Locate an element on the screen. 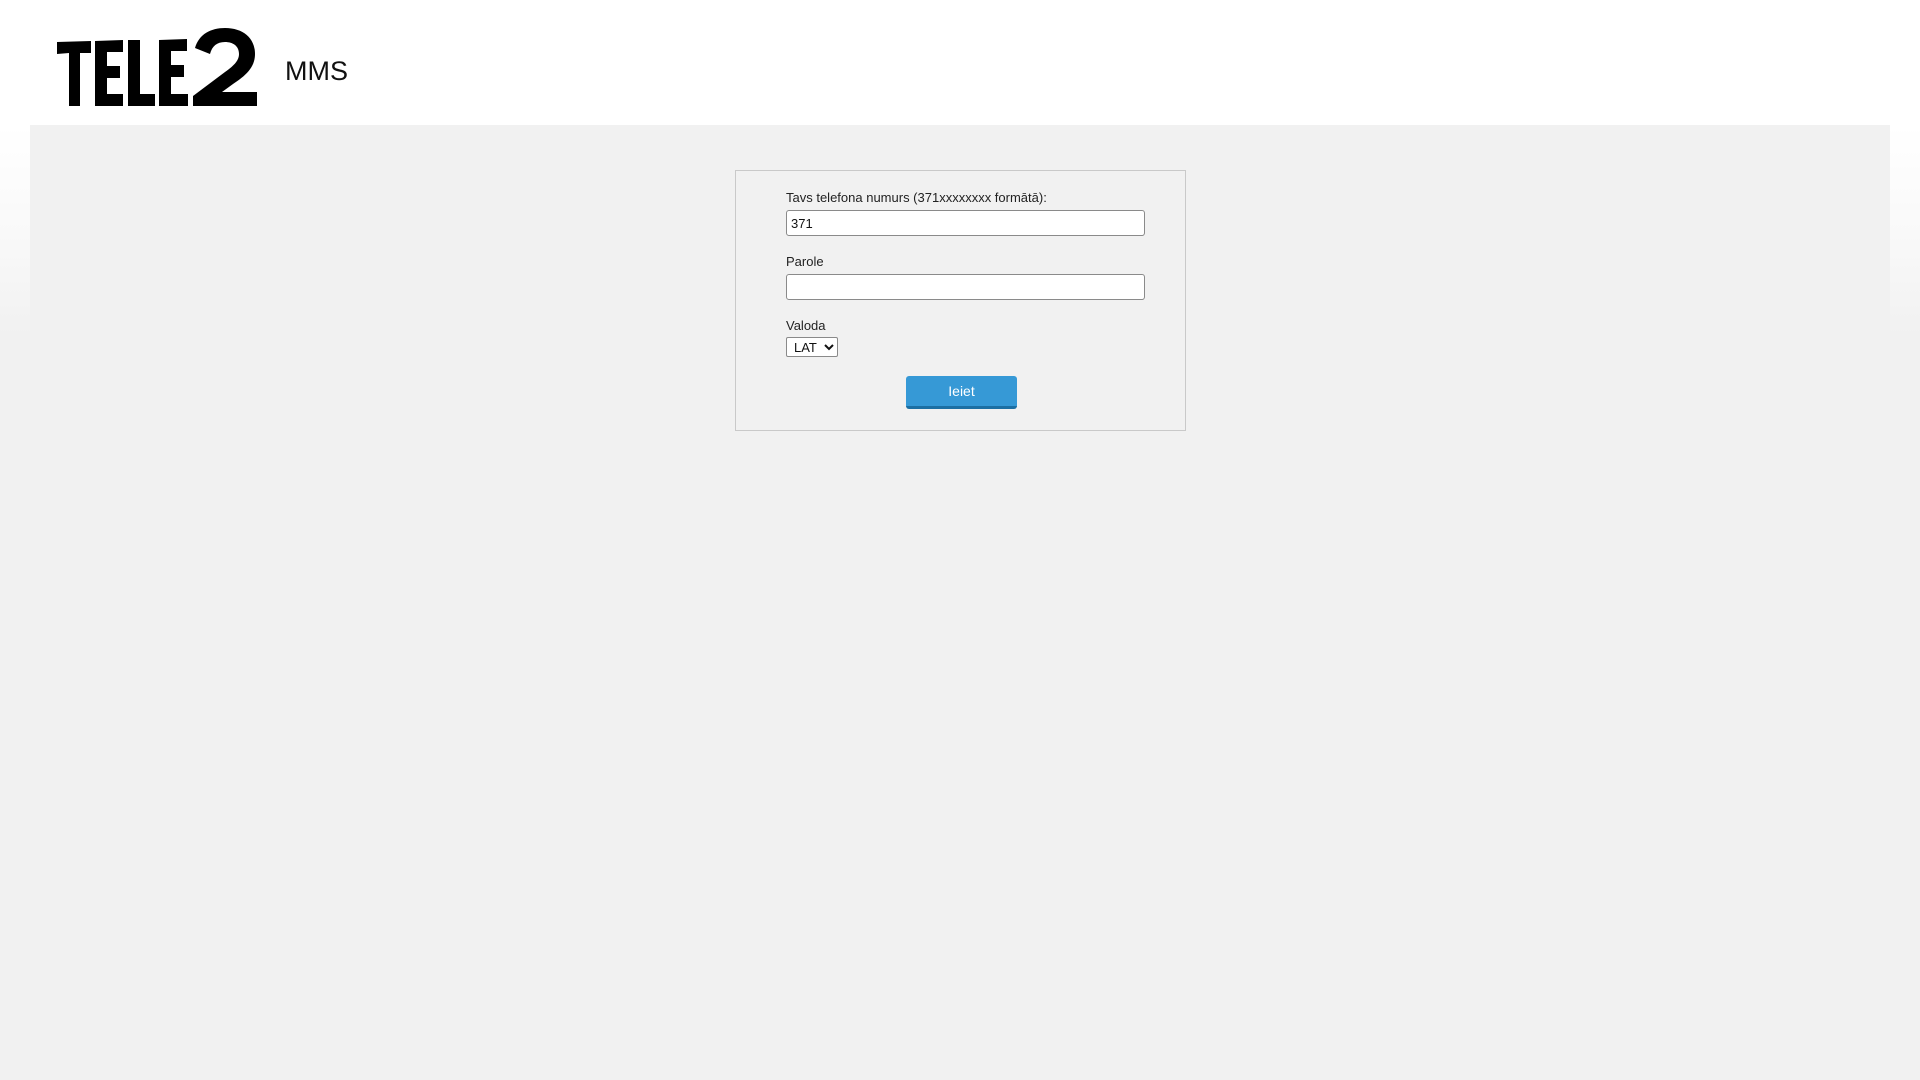  login-button: Ieiet is located at coordinates (961, 392).